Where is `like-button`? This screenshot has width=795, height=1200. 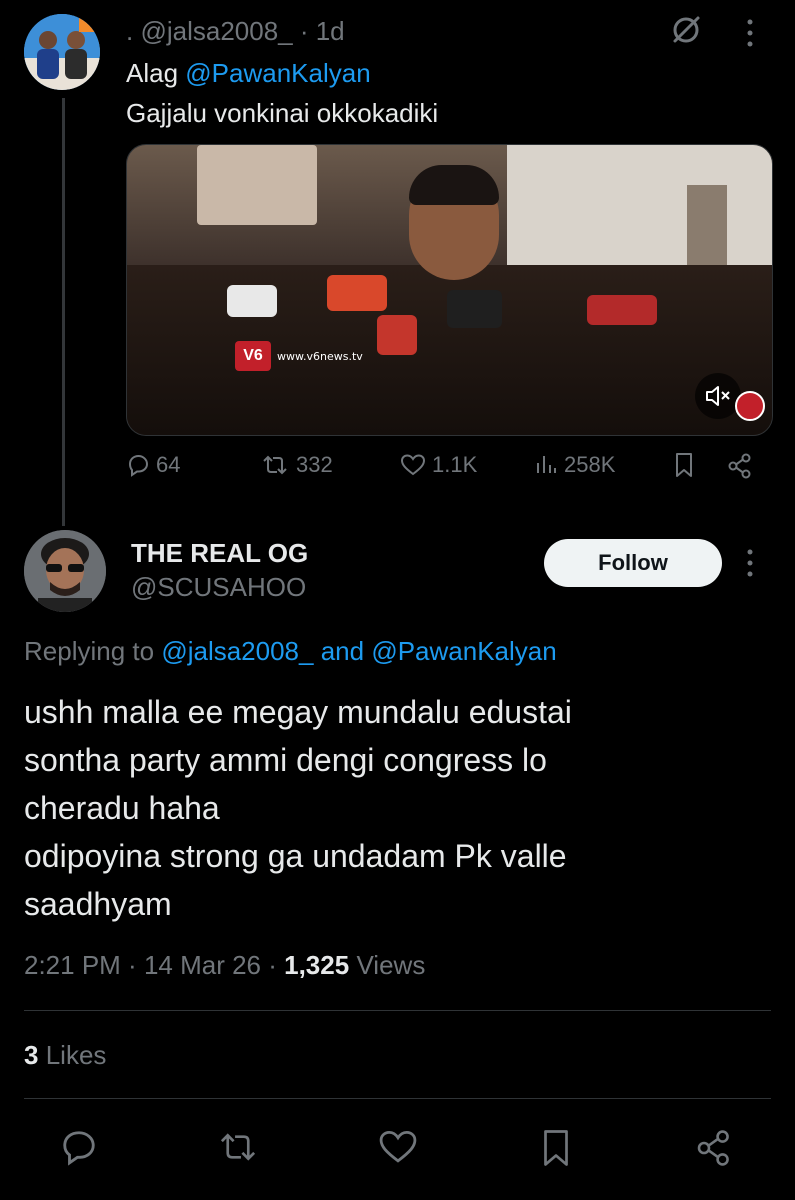 like-button is located at coordinates (398, 1147).